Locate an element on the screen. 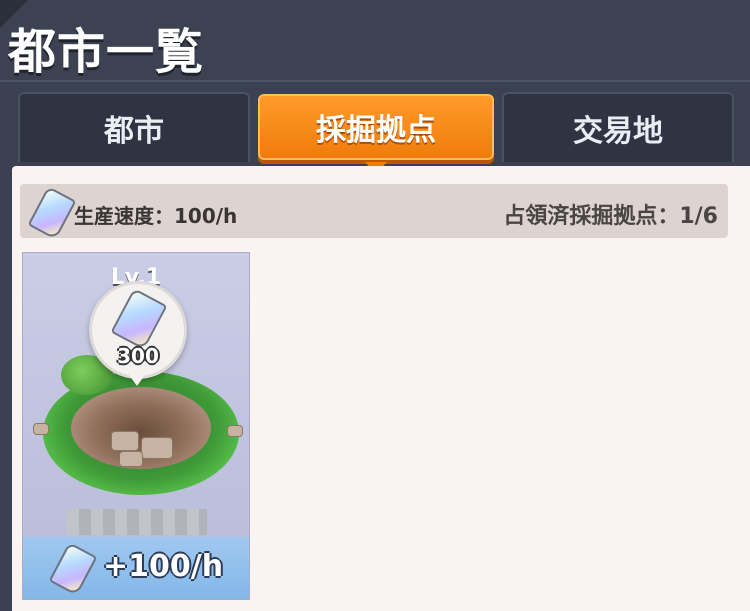 This screenshot has height=611, width=750. info-bar: 生産速度：100/h 占領済採掘拠点：1/6 is located at coordinates (374, 212).